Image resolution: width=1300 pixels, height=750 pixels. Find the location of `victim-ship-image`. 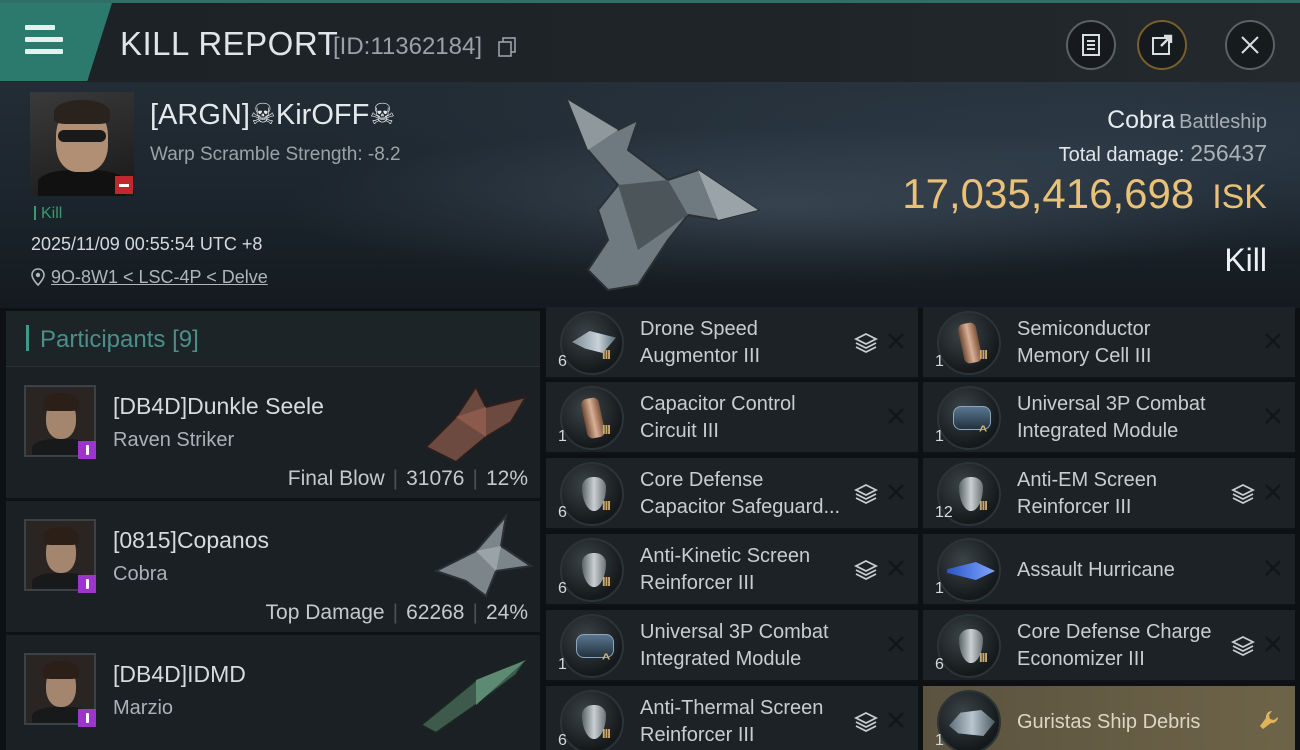

victim-ship-image is located at coordinates (663, 194).